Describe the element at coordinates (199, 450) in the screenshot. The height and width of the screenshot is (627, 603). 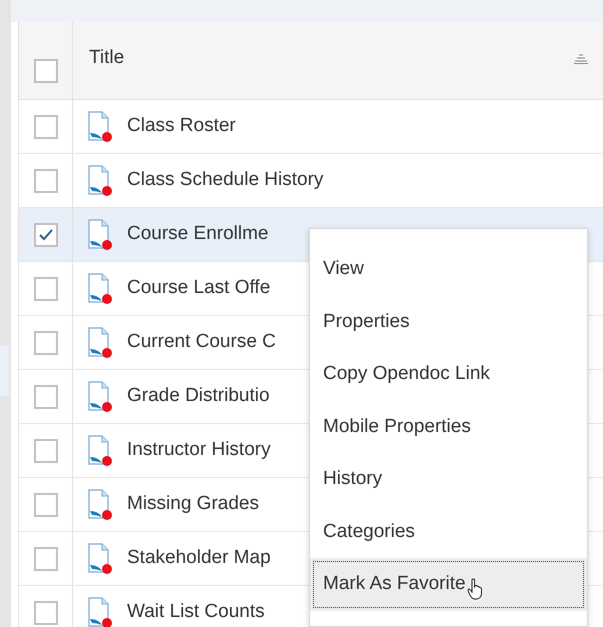
I see `report-title: Instructor History` at that location.